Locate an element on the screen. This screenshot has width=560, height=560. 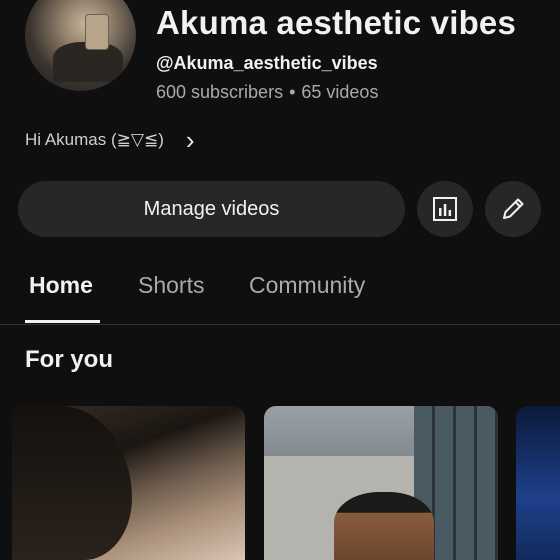
analytics-icon is located at coordinates (445, 209).